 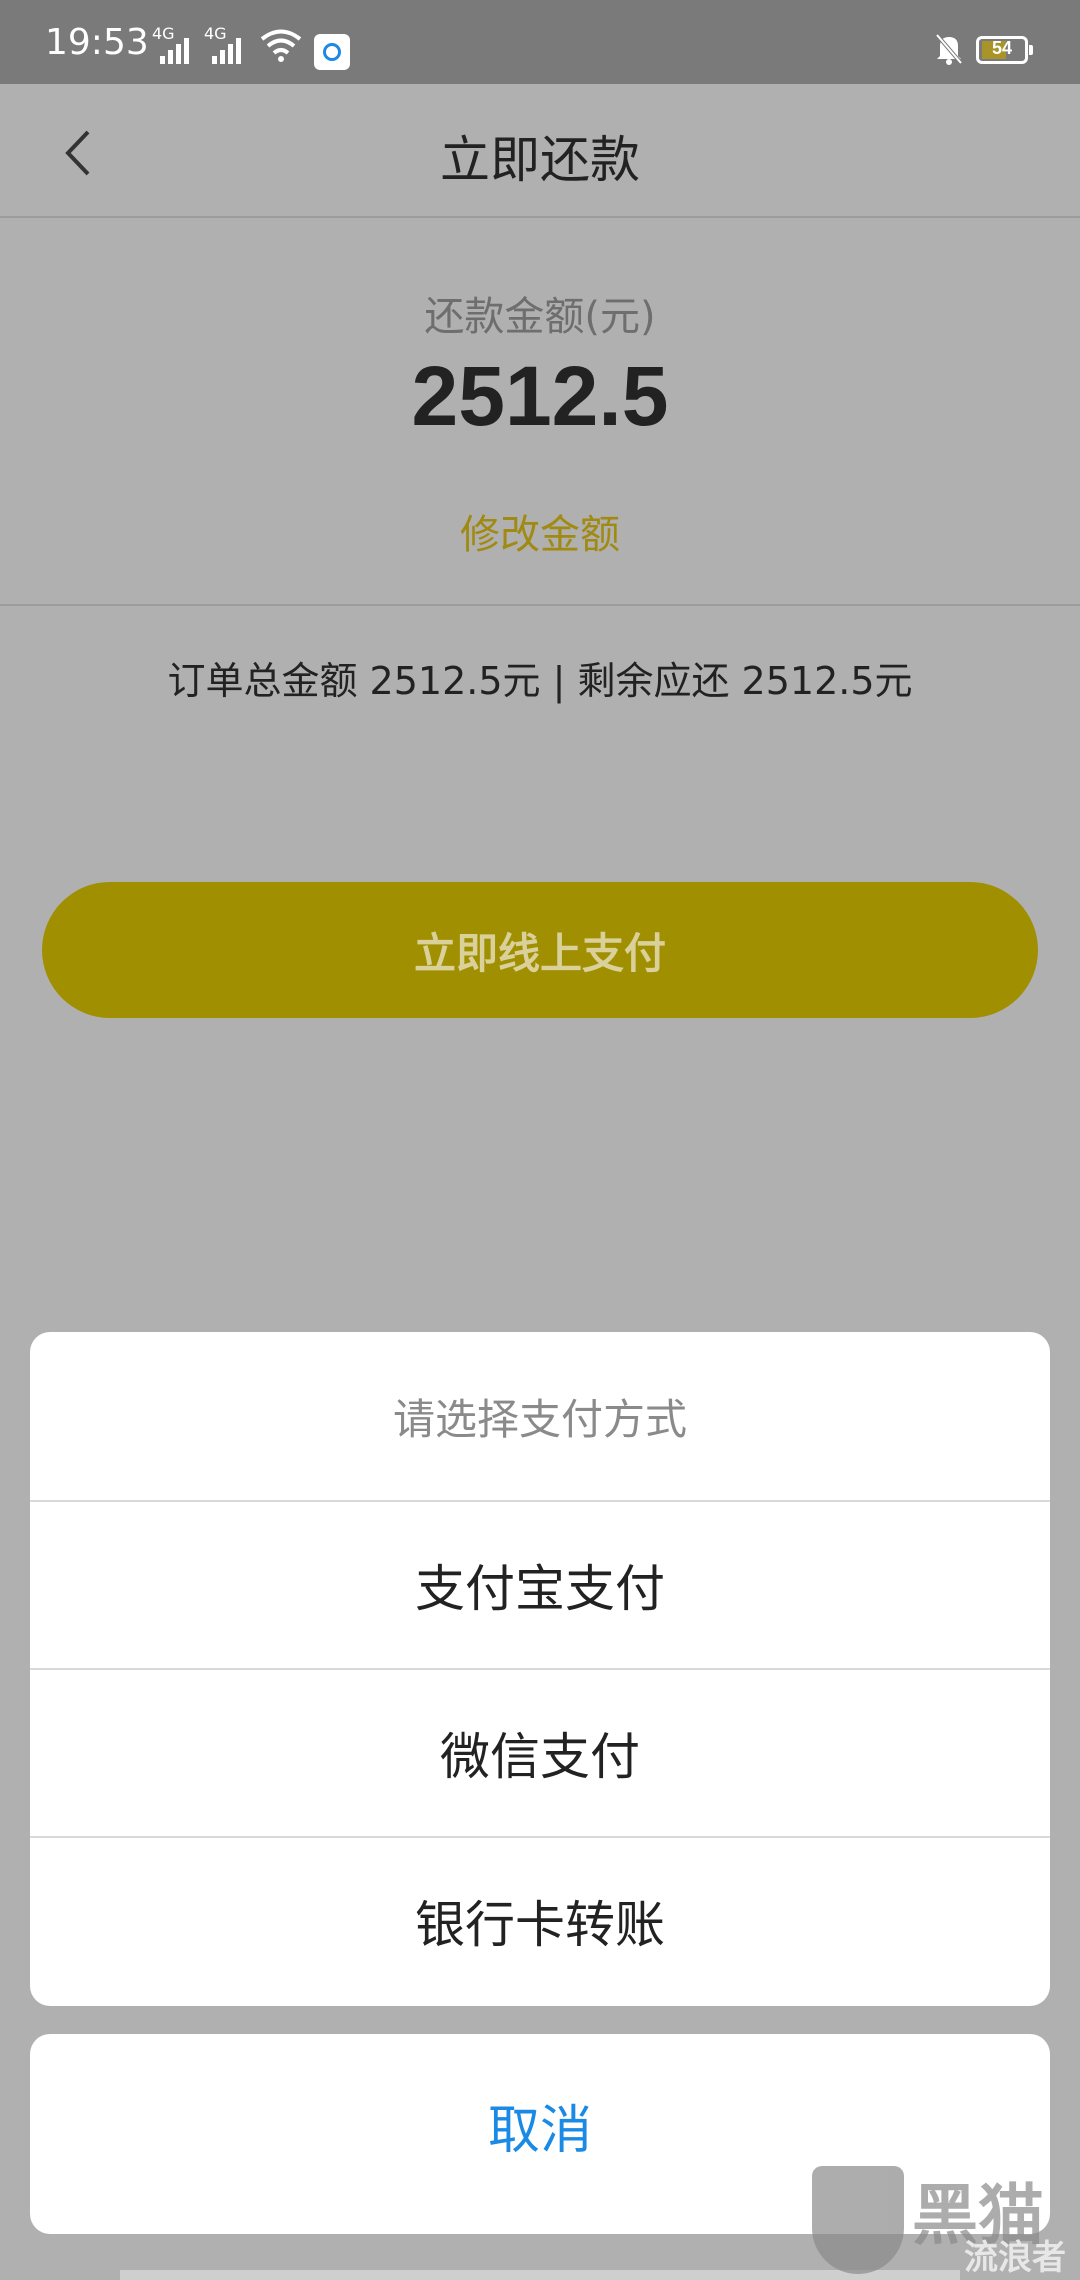 I want to click on bell-muted-icon, so click(x=949, y=49).